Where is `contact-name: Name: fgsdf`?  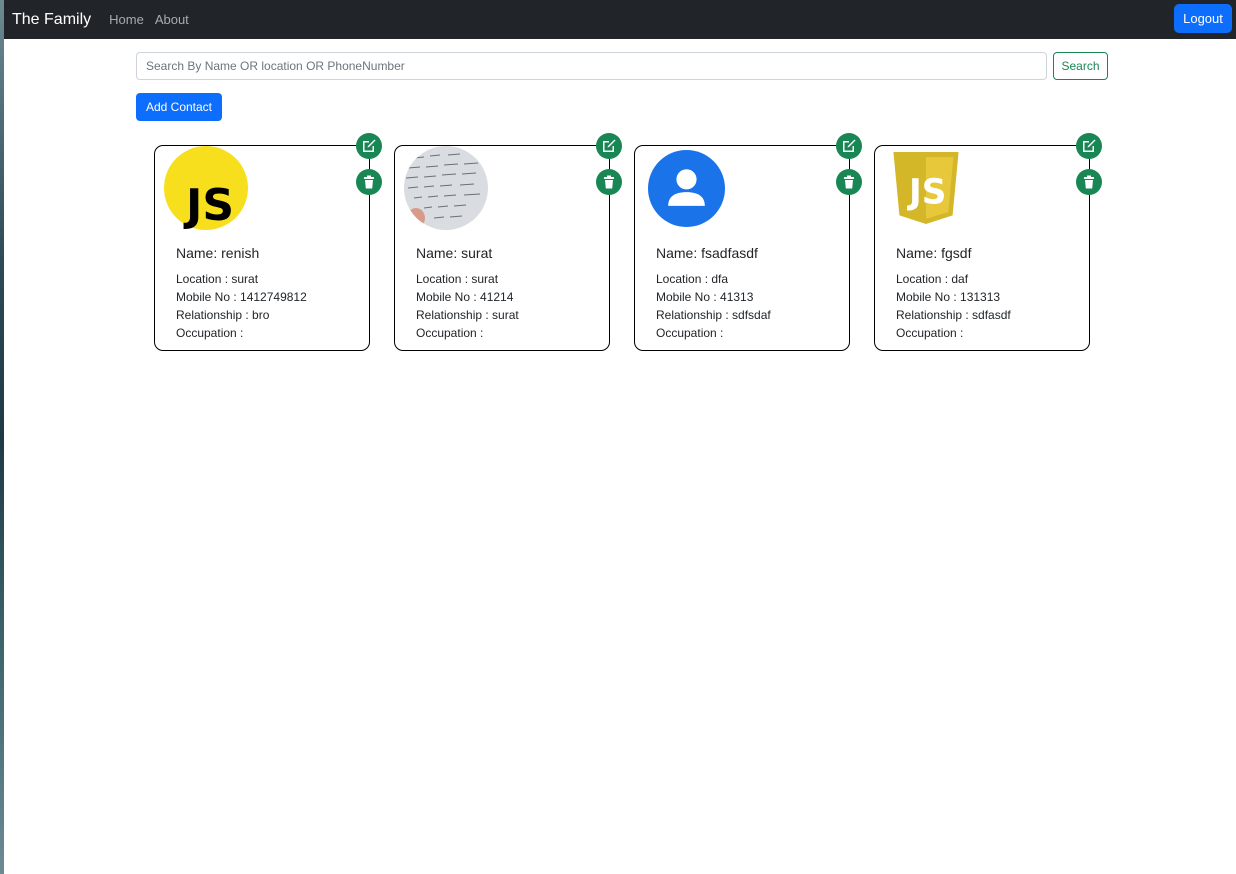 contact-name: Name: fgsdf is located at coordinates (934, 253).